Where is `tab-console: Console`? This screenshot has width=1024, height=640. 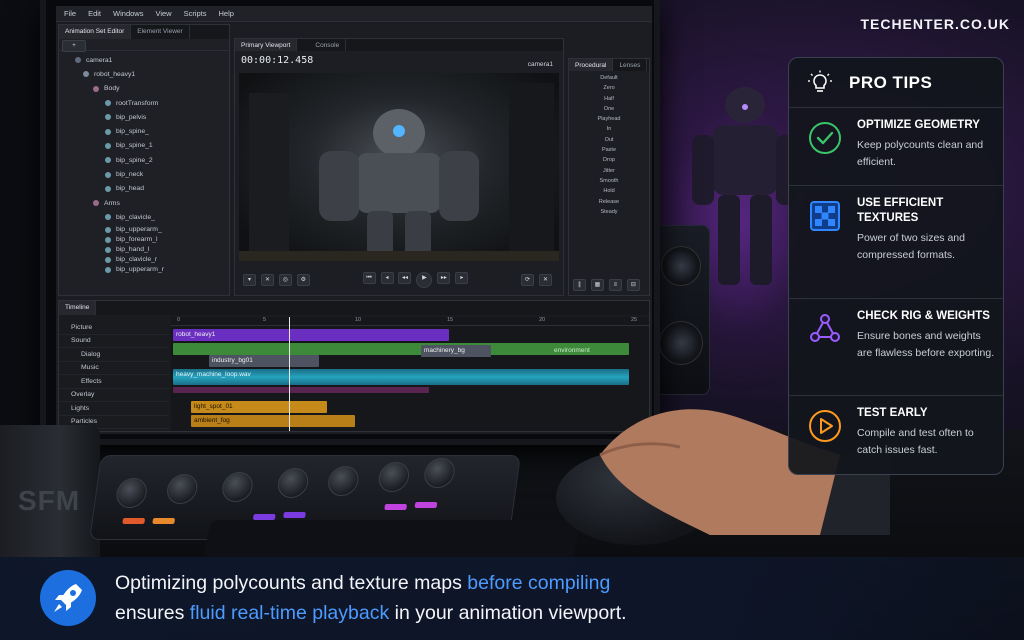 tab-console: Console is located at coordinates (322, 45).